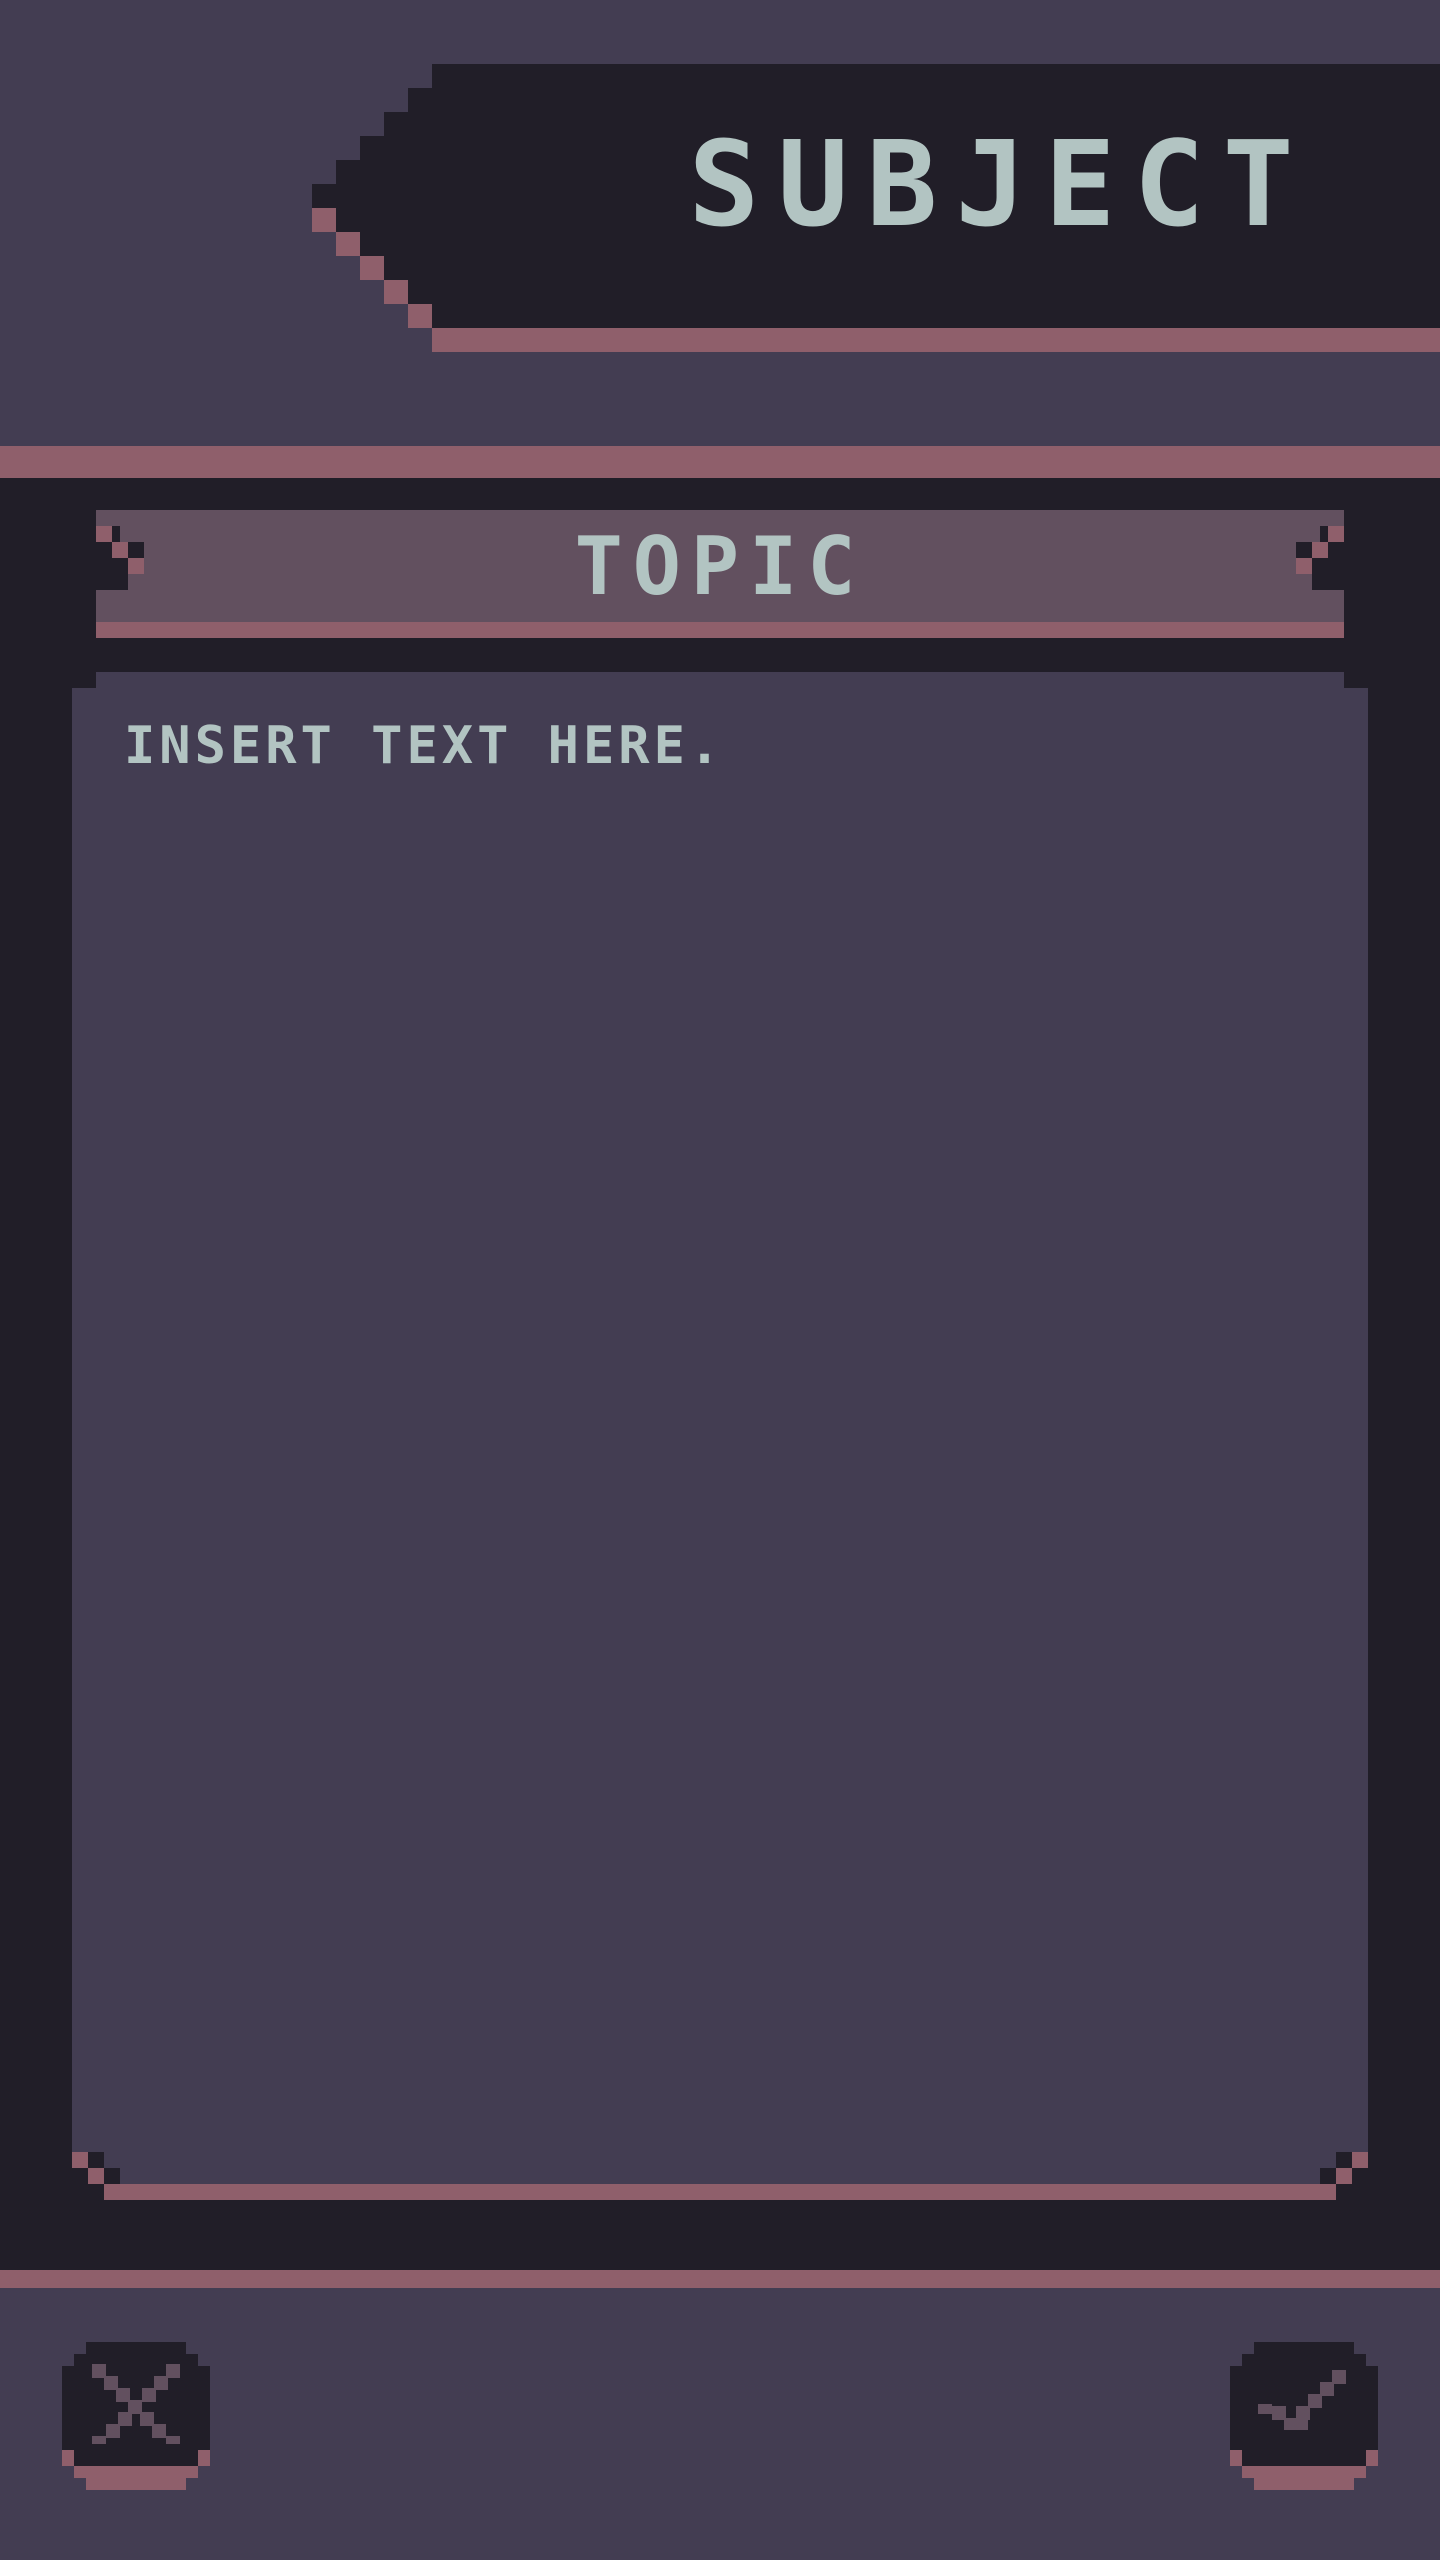 The width and height of the screenshot is (1440, 2560). What do you see at coordinates (724, 746) in the screenshot?
I see `content-text: INSERT TEXT HERE.` at bounding box center [724, 746].